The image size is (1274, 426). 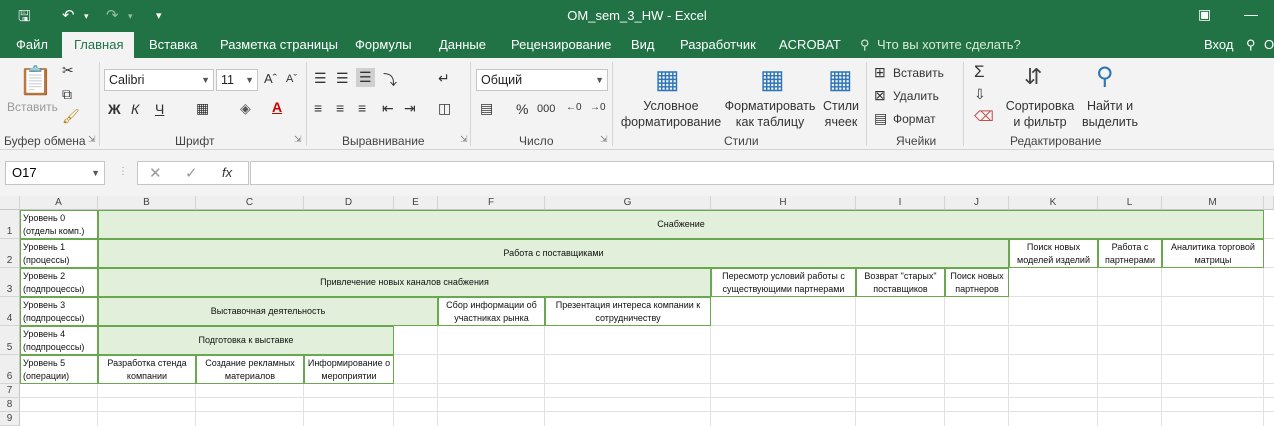 What do you see at coordinates (159, 80) in the screenshot?
I see `font-name-combo: Calibri ▼` at bounding box center [159, 80].